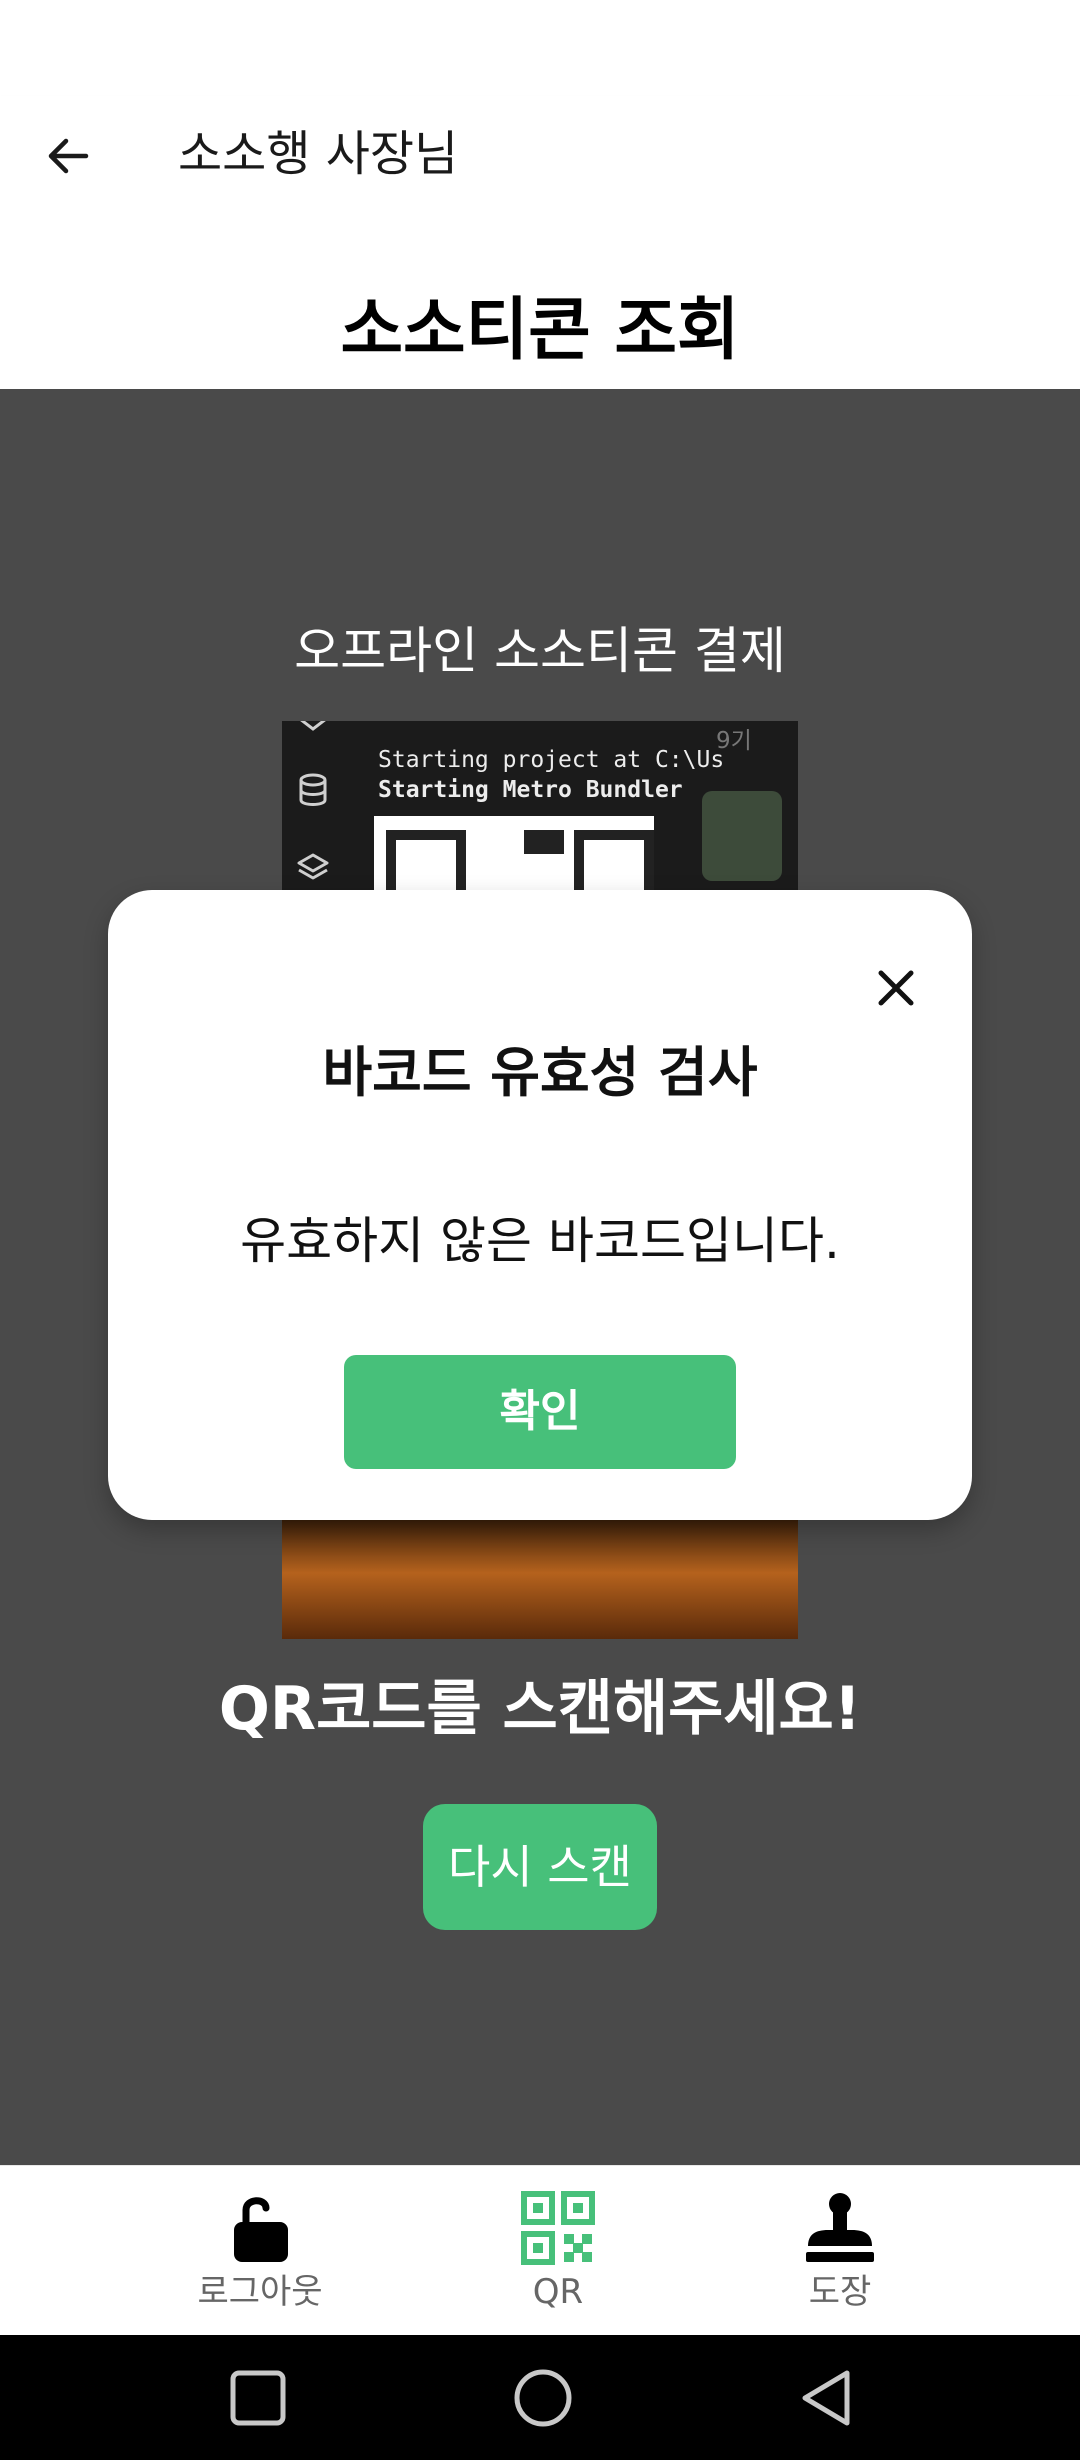 The image size is (1080, 2460). Describe the element at coordinates (742, 836) in the screenshot. I see `camera-device-object` at that location.